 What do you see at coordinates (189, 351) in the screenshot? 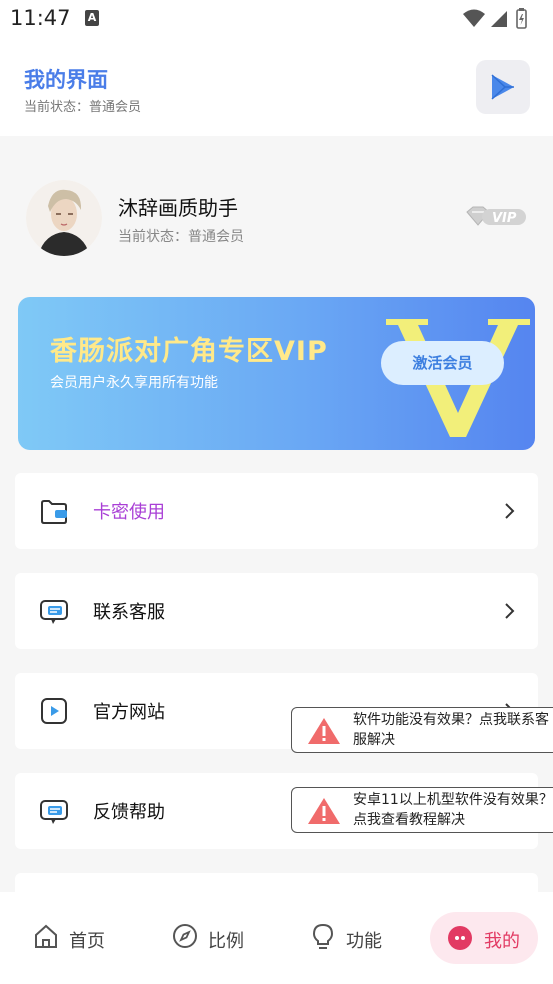
I see `banner-title: 香肠派对广角专区VIP` at bounding box center [189, 351].